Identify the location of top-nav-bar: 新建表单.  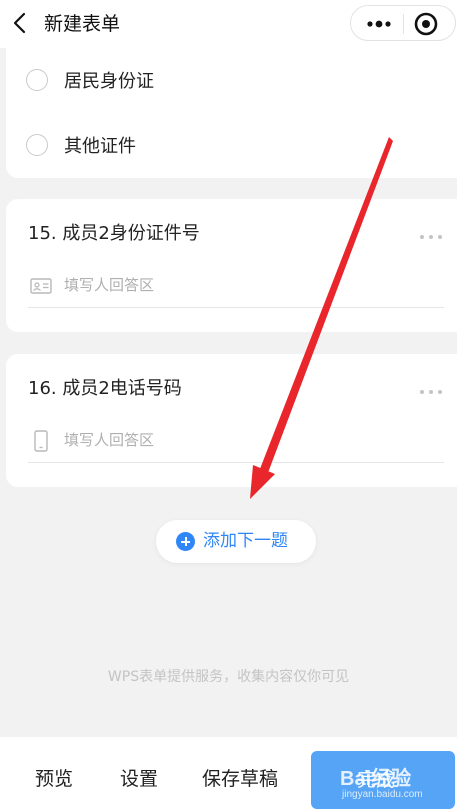
(228, 24).